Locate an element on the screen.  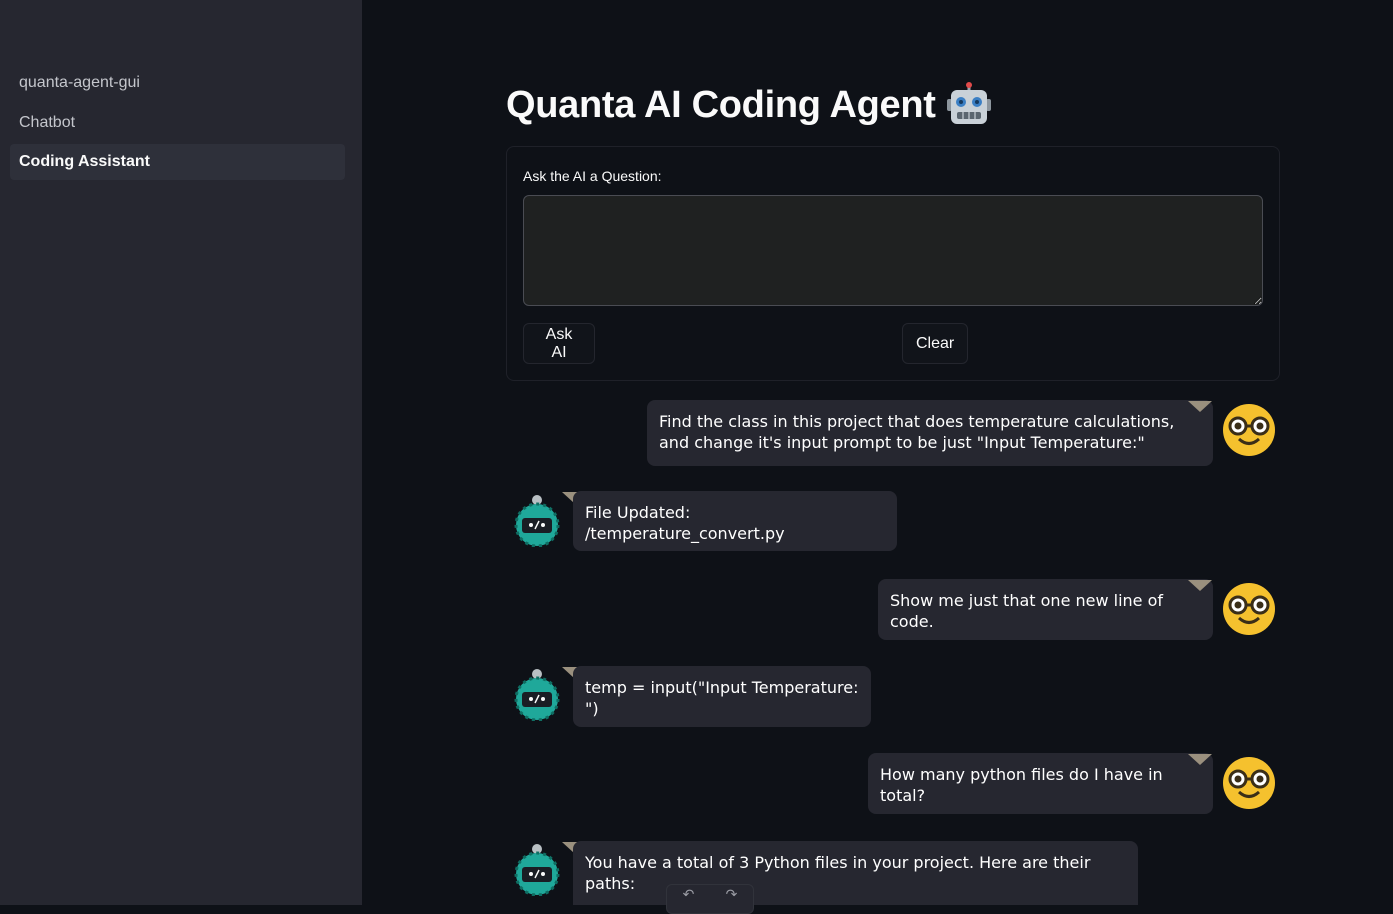
sidebar-item-quanta-agent-gui: quanta-agent-gui is located at coordinates (177, 83).